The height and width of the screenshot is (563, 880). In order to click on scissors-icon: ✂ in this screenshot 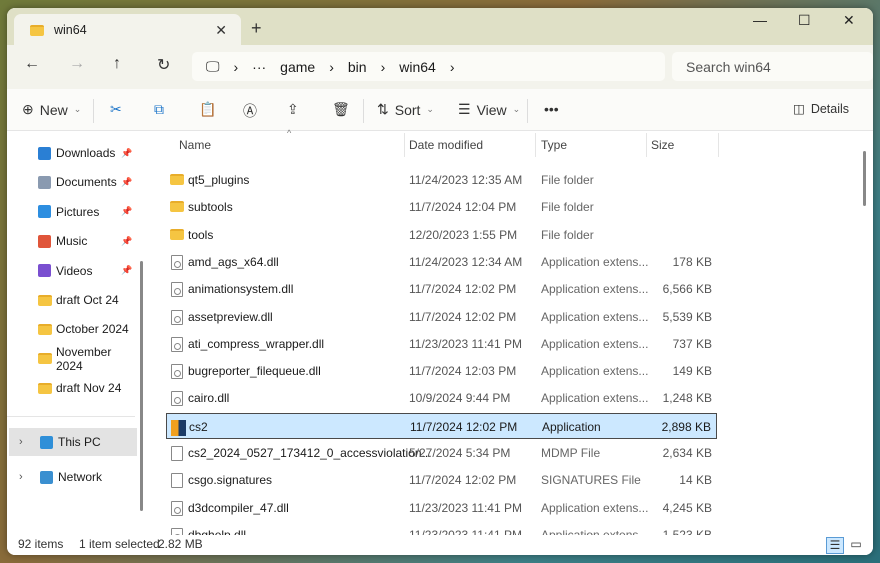, I will do `click(116, 109)`.